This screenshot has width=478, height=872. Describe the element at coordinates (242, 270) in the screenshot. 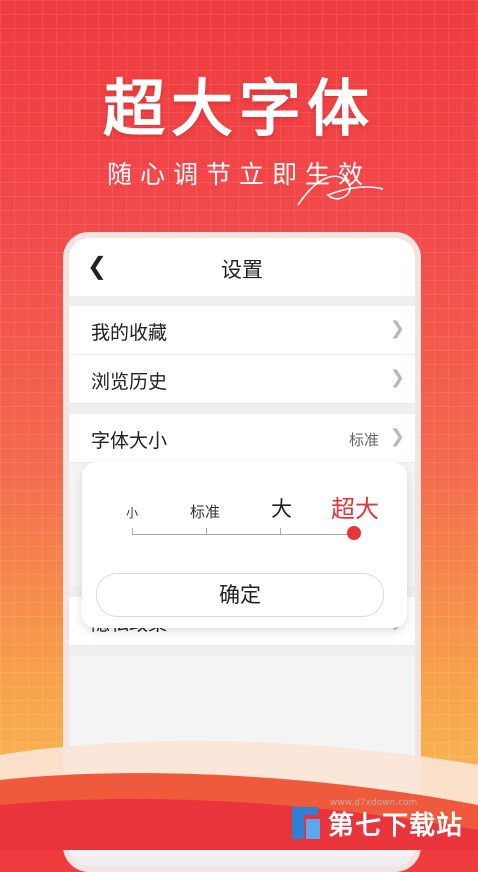

I see `page-title: 设置` at that location.